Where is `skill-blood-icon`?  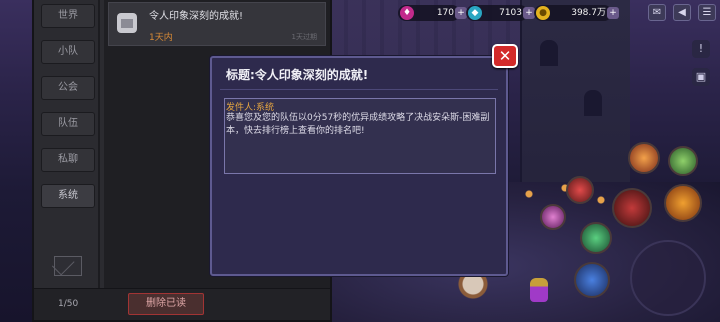 skill-blood-icon is located at coordinates (580, 190).